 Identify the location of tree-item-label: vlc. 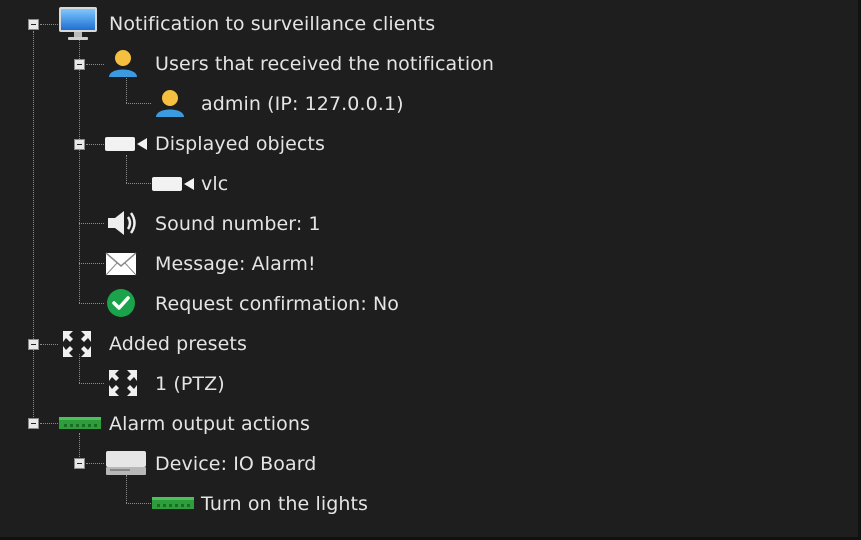
(214, 184).